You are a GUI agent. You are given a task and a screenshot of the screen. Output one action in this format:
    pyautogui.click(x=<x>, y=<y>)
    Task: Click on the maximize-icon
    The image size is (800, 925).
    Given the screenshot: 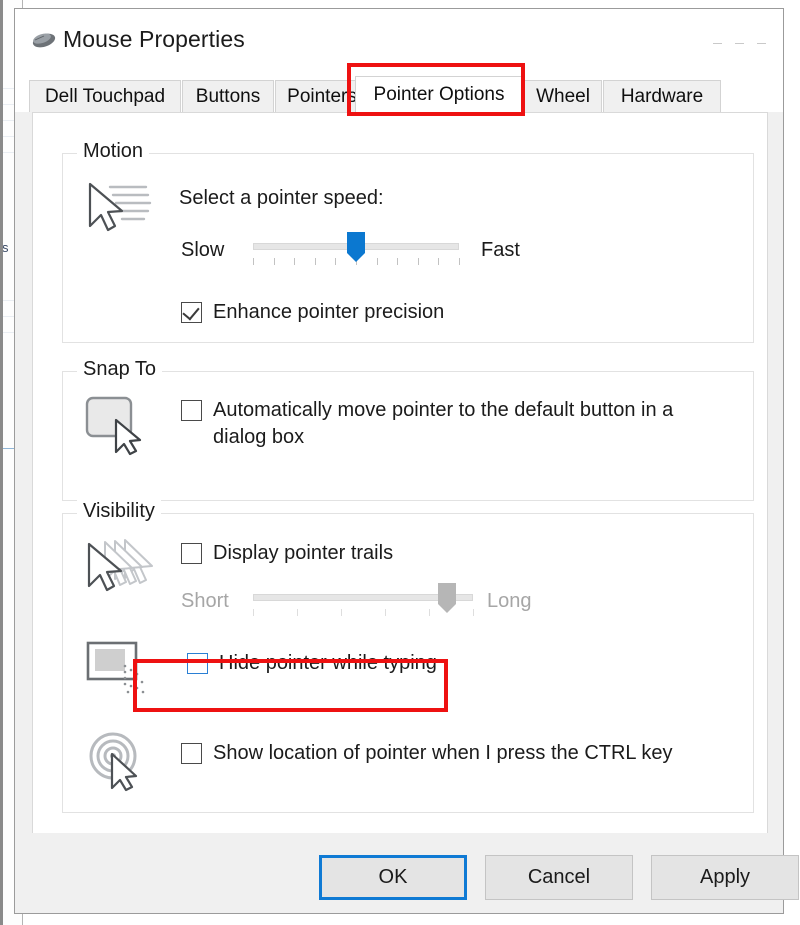 What is the action you would take?
    pyautogui.click(x=739, y=43)
    